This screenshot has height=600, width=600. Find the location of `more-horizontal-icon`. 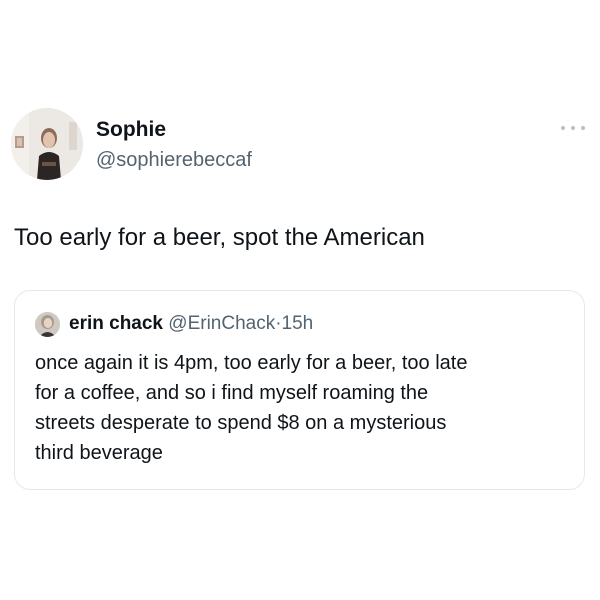

more-horizontal-icon is located at coordinates (573, 128).